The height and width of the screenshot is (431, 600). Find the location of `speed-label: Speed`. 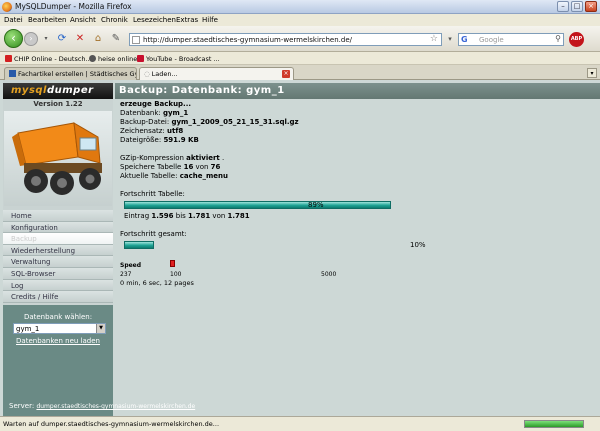

speed-label: Speed is located at coordinates (131, 265).